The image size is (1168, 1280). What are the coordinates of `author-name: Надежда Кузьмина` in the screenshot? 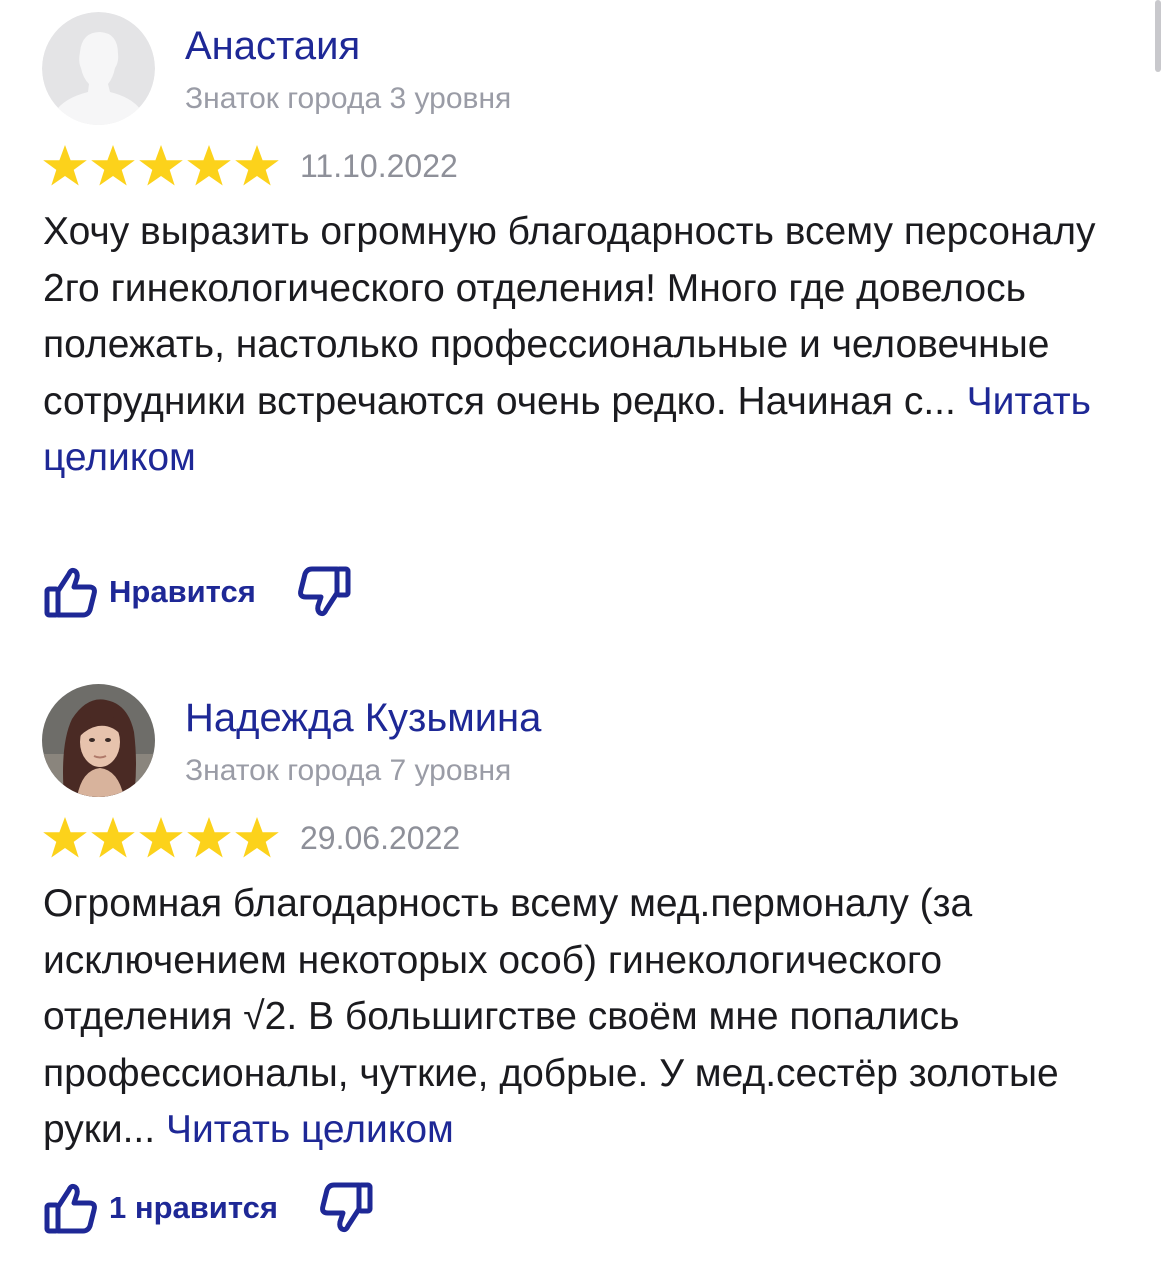 It's located at (363, 718).